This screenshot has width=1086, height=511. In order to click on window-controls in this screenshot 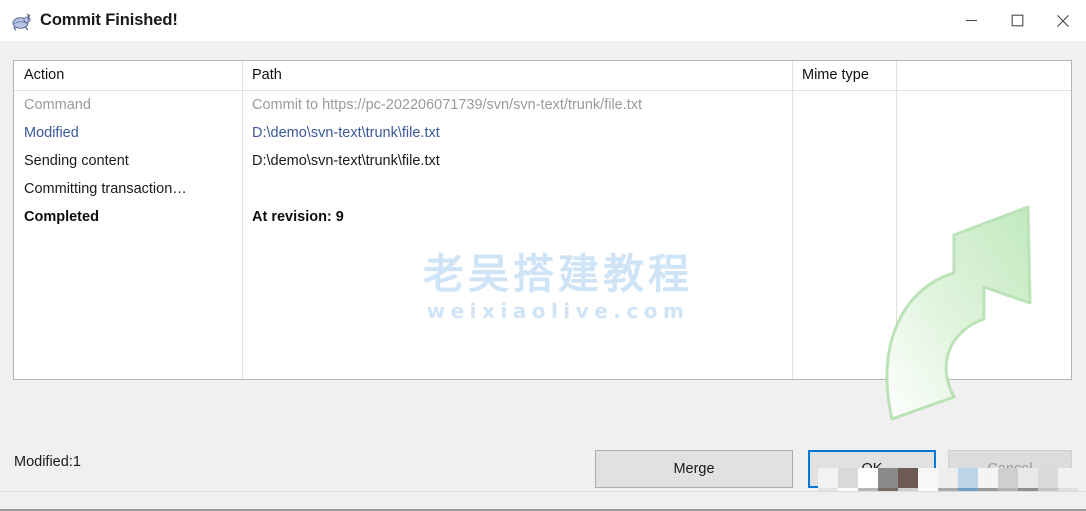, I will do `click(1017, 20)`.